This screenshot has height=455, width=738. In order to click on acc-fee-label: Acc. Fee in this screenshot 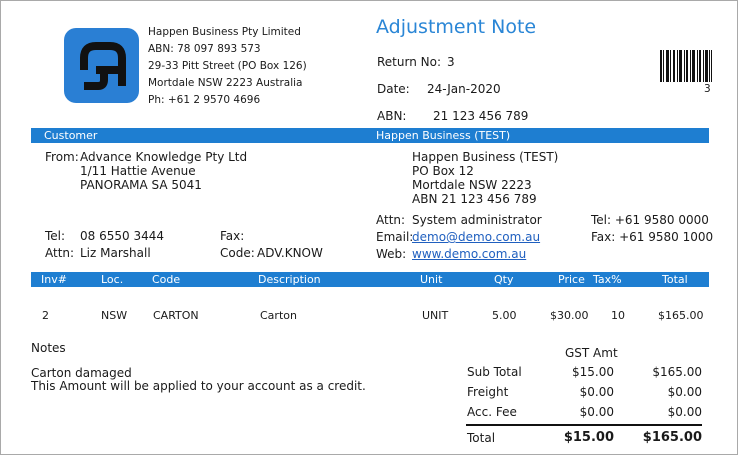, I will do `click(492, 412)`.